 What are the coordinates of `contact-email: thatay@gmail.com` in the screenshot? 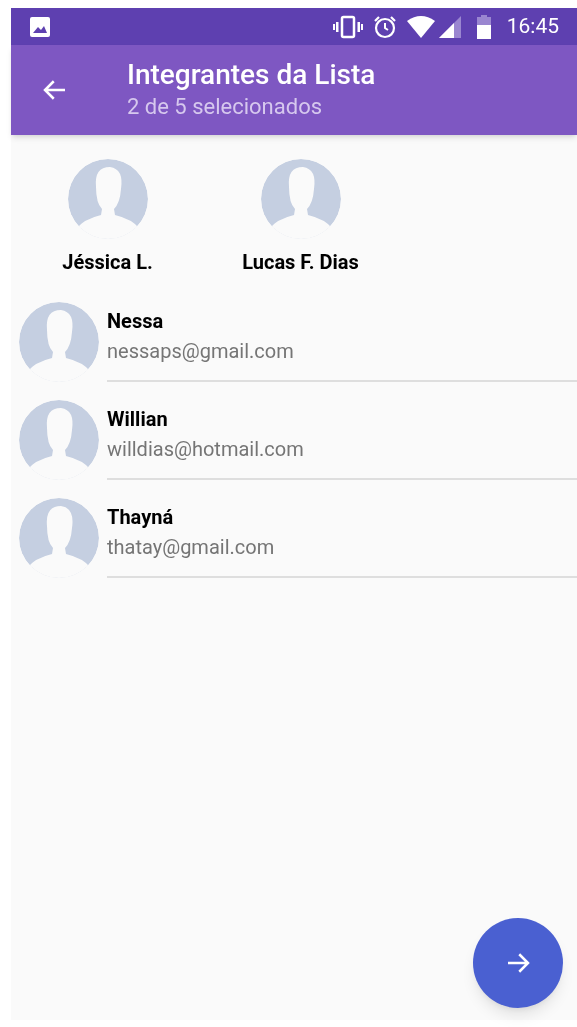 It's located at (191, 547).